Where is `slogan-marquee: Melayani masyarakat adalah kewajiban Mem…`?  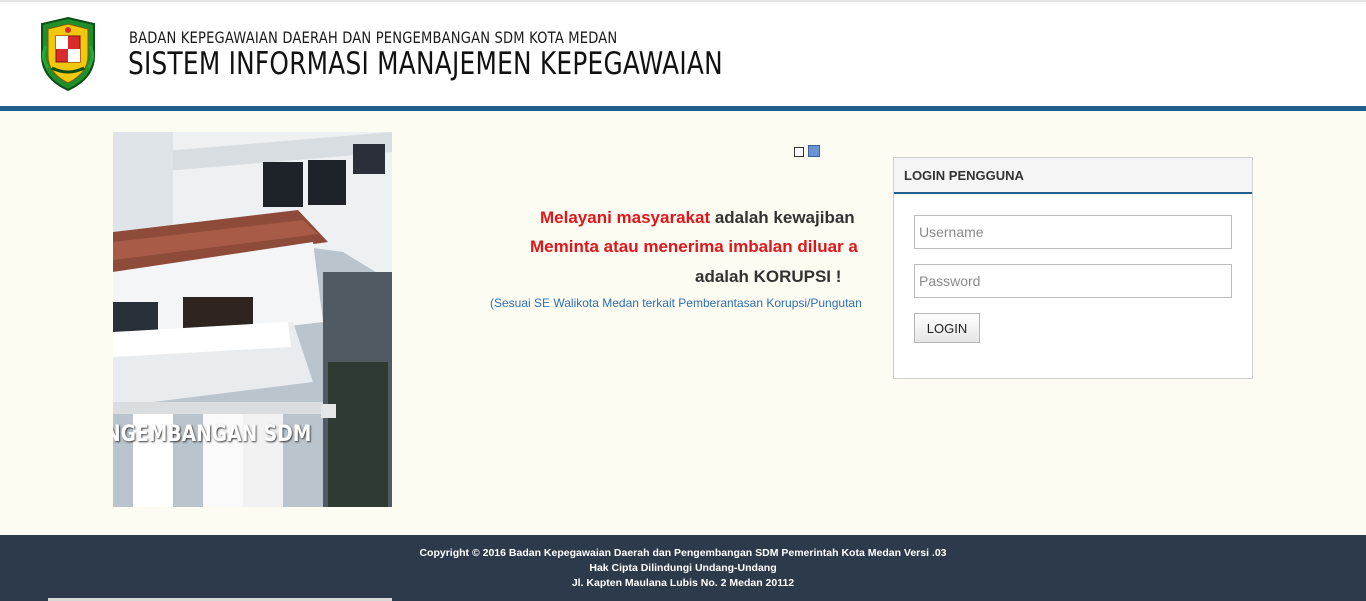
slogan-marquee: Melayani masyarakat adalah kewajiban Mem… is located at coordinates (667, 264).